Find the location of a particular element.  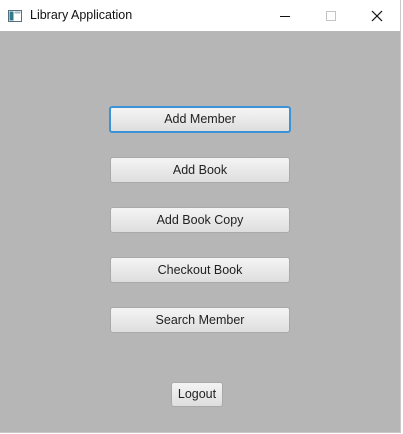

window-title: Library Application is located at coordinates (81, 15).